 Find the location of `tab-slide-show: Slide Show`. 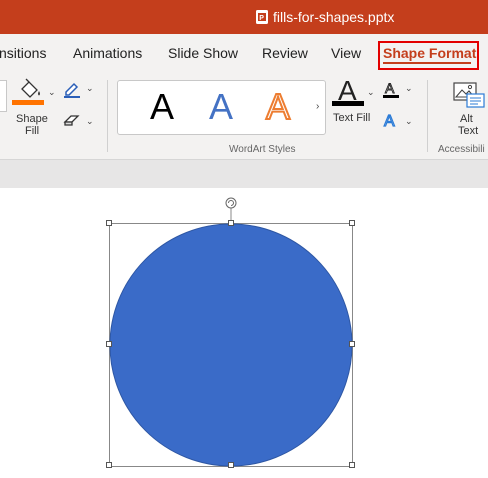

tab-slide-show: Slide Show is located at coordinates (203, 53).